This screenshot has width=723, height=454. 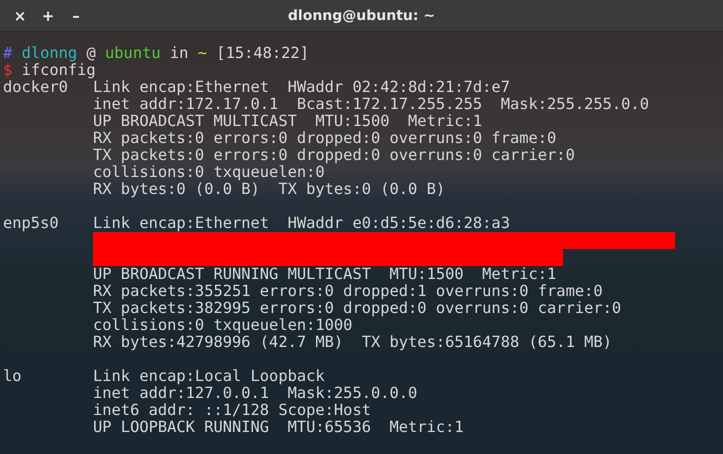 I want to click on command-text: ifconfig, so click(x=59, y=70).